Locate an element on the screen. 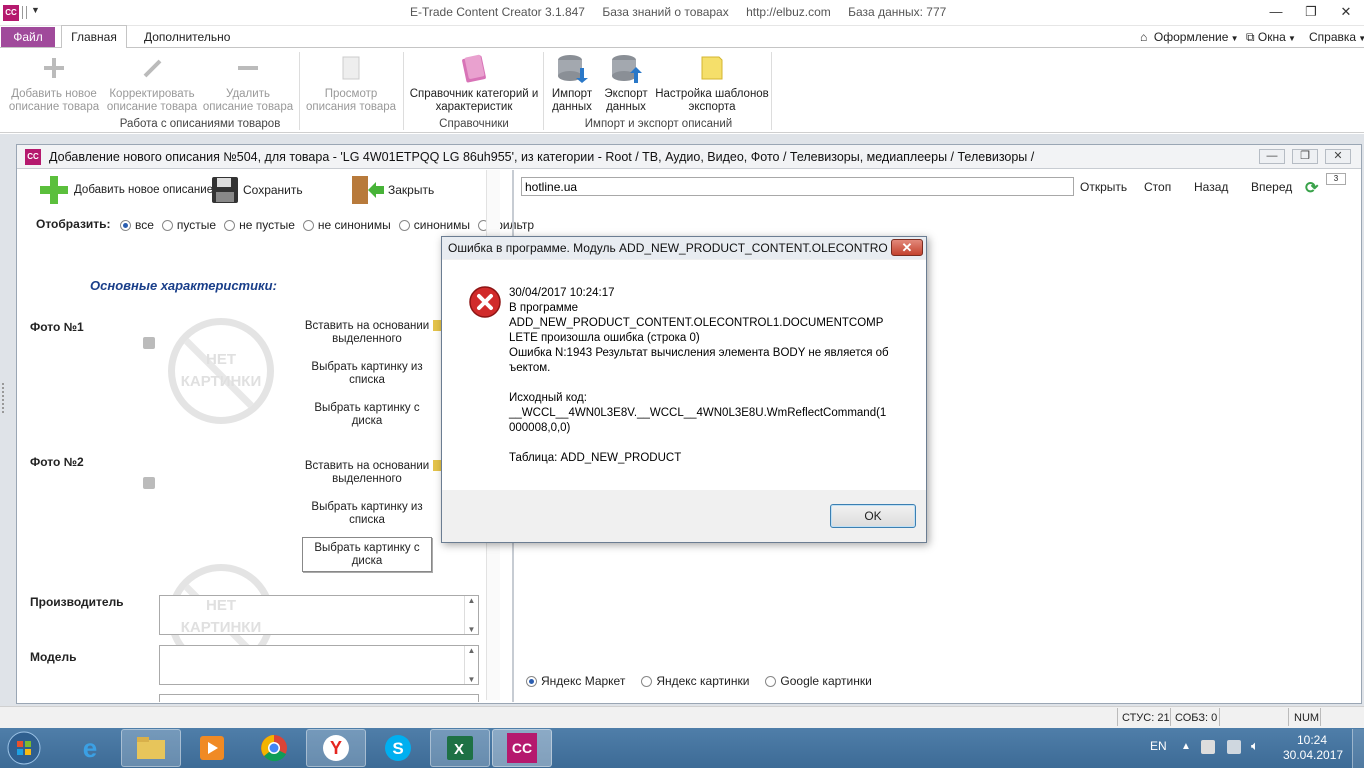 This screenshot has height=768, width=1364. add-new-button: Добавить новое описание is located at coordinates (125, 190).